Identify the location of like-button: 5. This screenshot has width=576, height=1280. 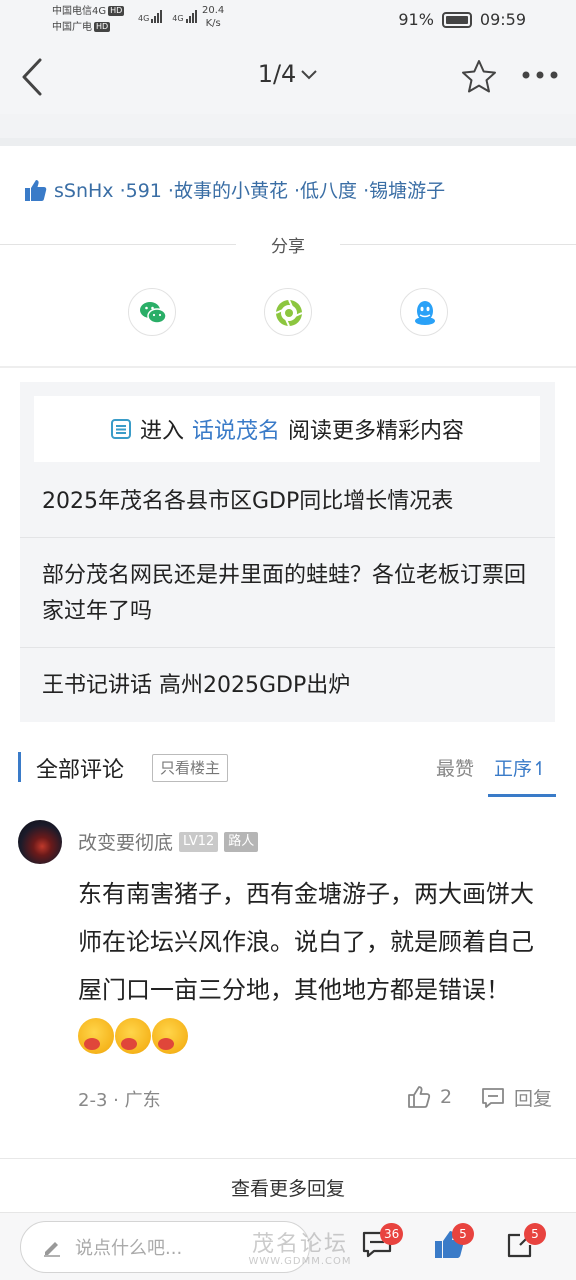
(453, 1243).